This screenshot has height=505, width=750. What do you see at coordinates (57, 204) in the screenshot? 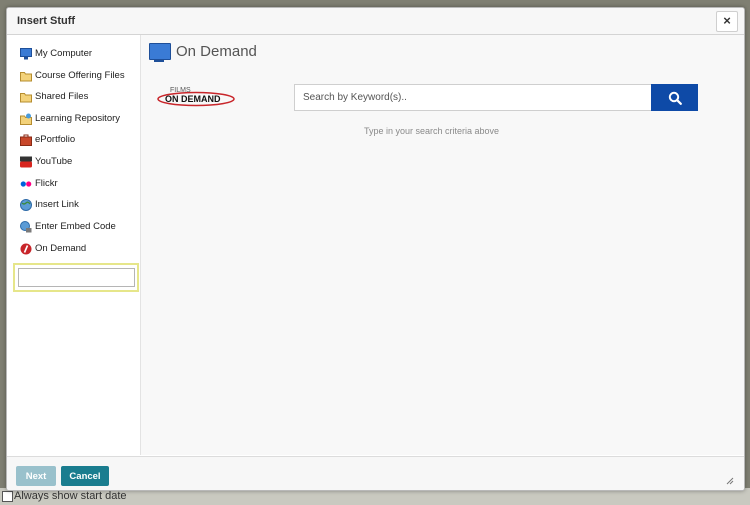
I see `sidebar-item-label: Insert Link` at bounding box center [57, 204].